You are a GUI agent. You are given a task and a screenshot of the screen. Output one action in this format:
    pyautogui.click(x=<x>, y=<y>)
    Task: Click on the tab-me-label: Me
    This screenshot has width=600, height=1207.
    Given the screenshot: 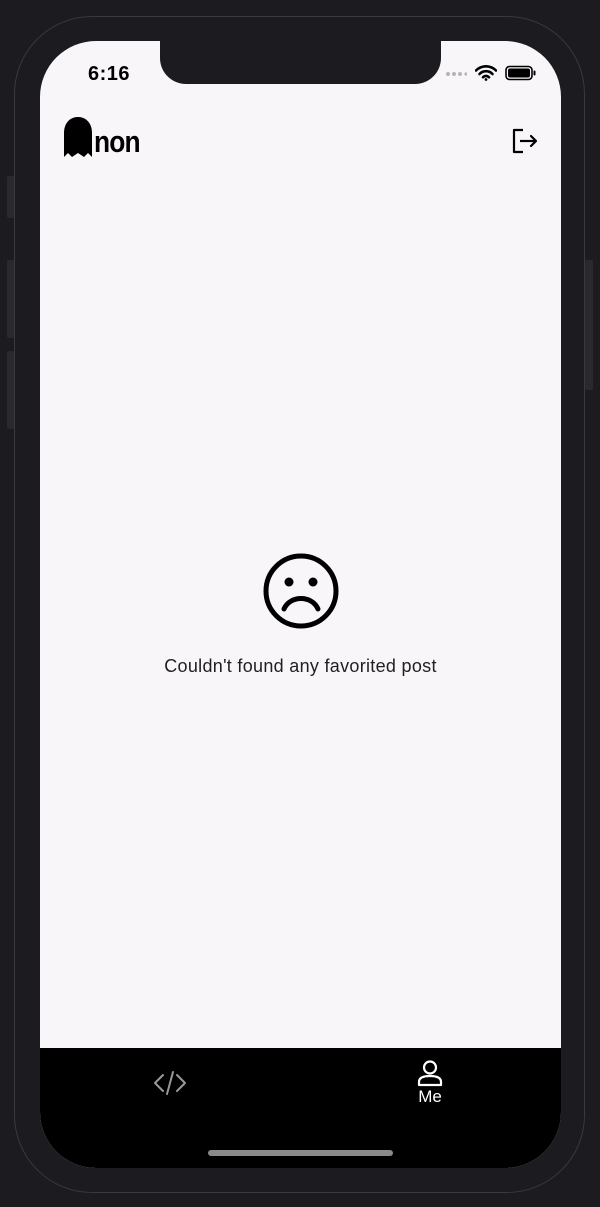 What is the action you would take?
    pyautogui.click(x=430, y=1096)
    